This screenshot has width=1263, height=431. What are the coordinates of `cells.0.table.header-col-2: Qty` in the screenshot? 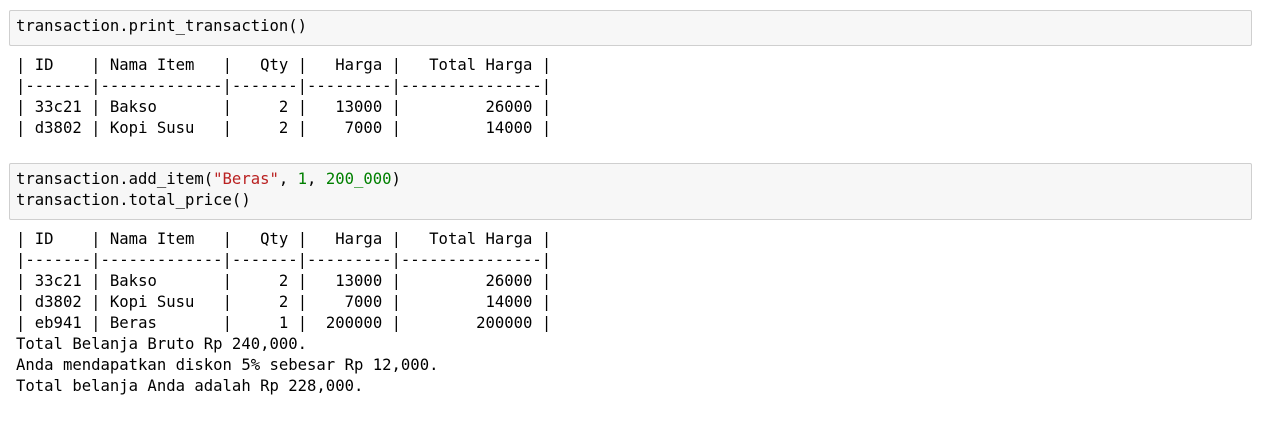 It's located at (274, 65).